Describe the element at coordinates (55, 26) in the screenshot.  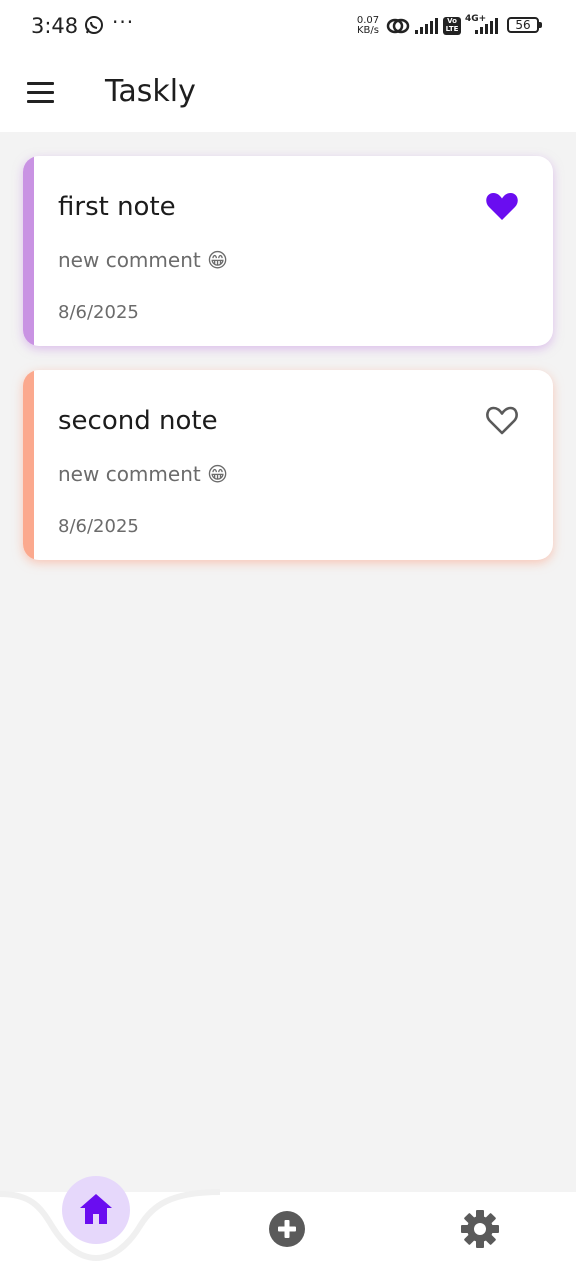
I see `status-time: 3:48` at that location.